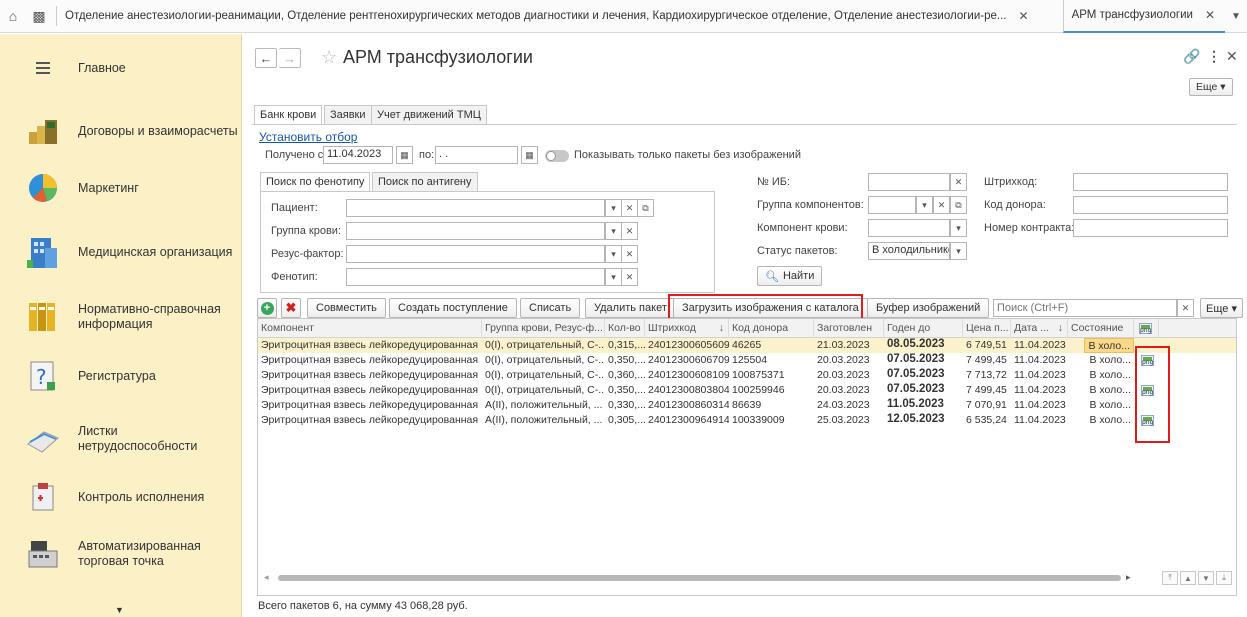 This screenshot has width=1247, height=617. Describe the element at coordinates (1221, 308) in the screenshot. I see `table-more-button: Еще ▾` at that location.